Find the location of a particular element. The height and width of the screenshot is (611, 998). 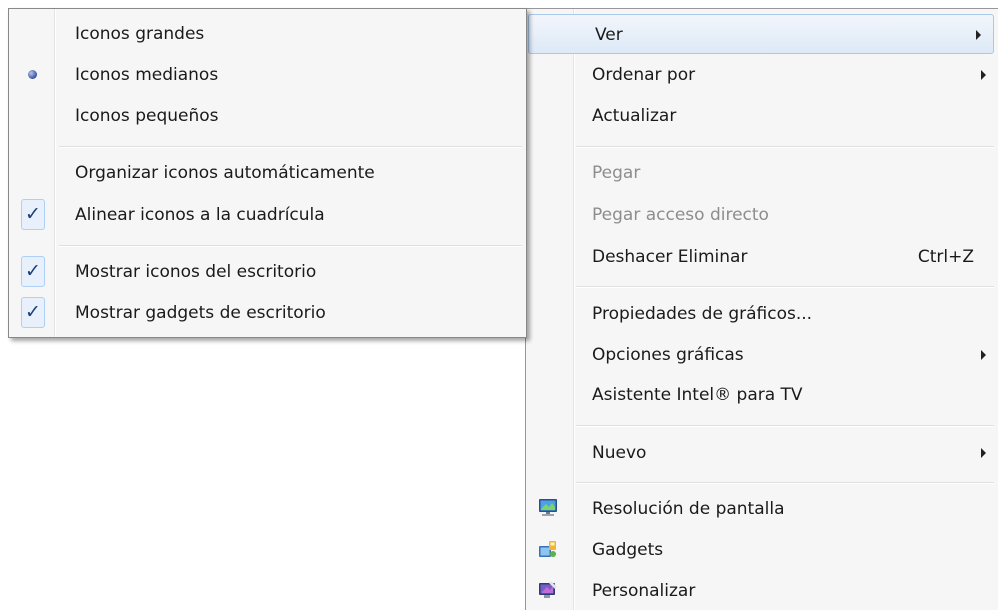

menu-item-label: Iconos pequeños is located at coordinates (147, 116).